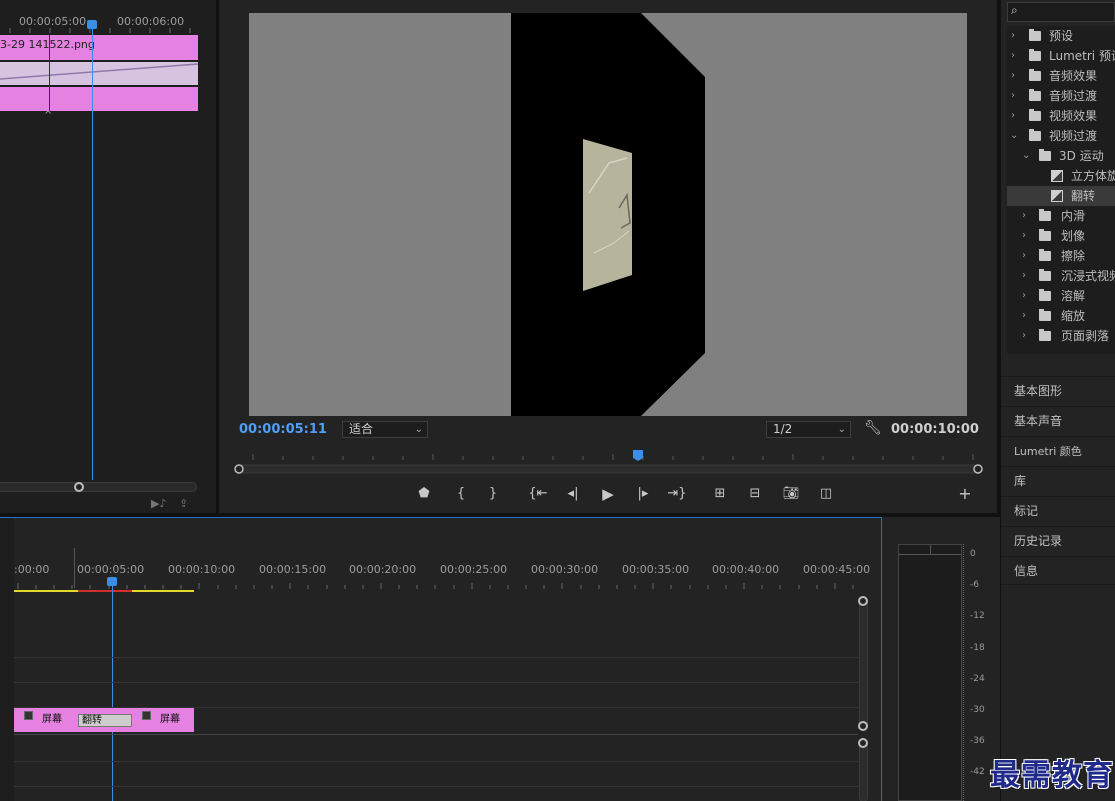  Describe the element at coordinates (1061, 256) in the screenshot. I see `tree-item-wipe: › 擦除` at that location.